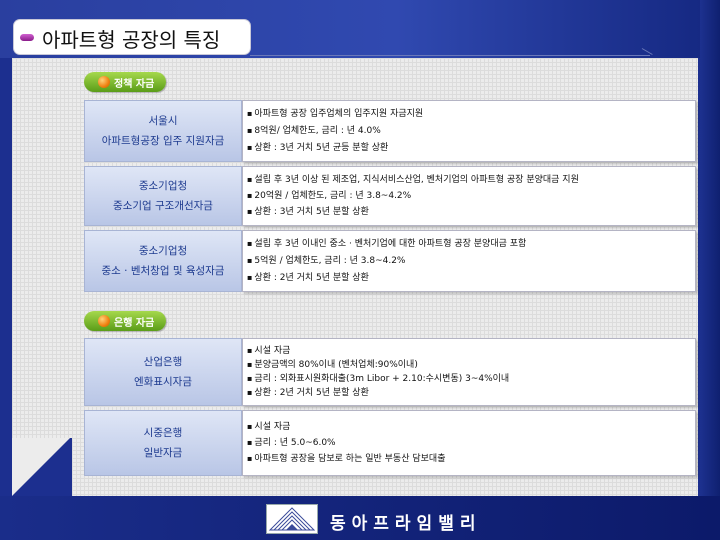 The height and width of the screenshot is (540, 720). Describe the element at coordinates (469, 114) in the screenshot. I see `detail-item: 아파트형 공장 입주업체의 입주지원 자금지원` at that location.